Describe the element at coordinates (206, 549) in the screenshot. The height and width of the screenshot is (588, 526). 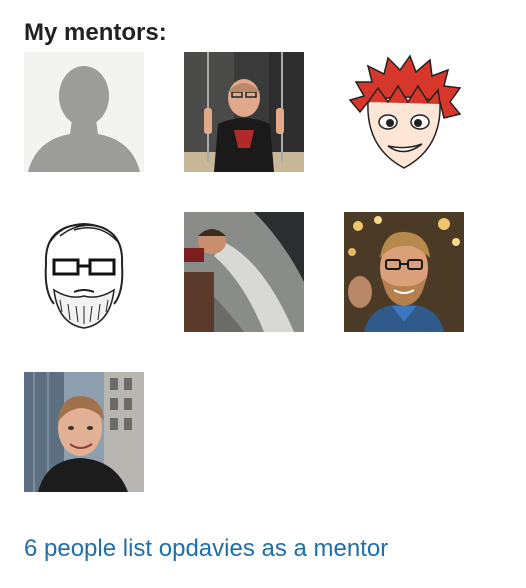
I see `mentor-count-link: 6 people list opdavies as a mentor` at that location.